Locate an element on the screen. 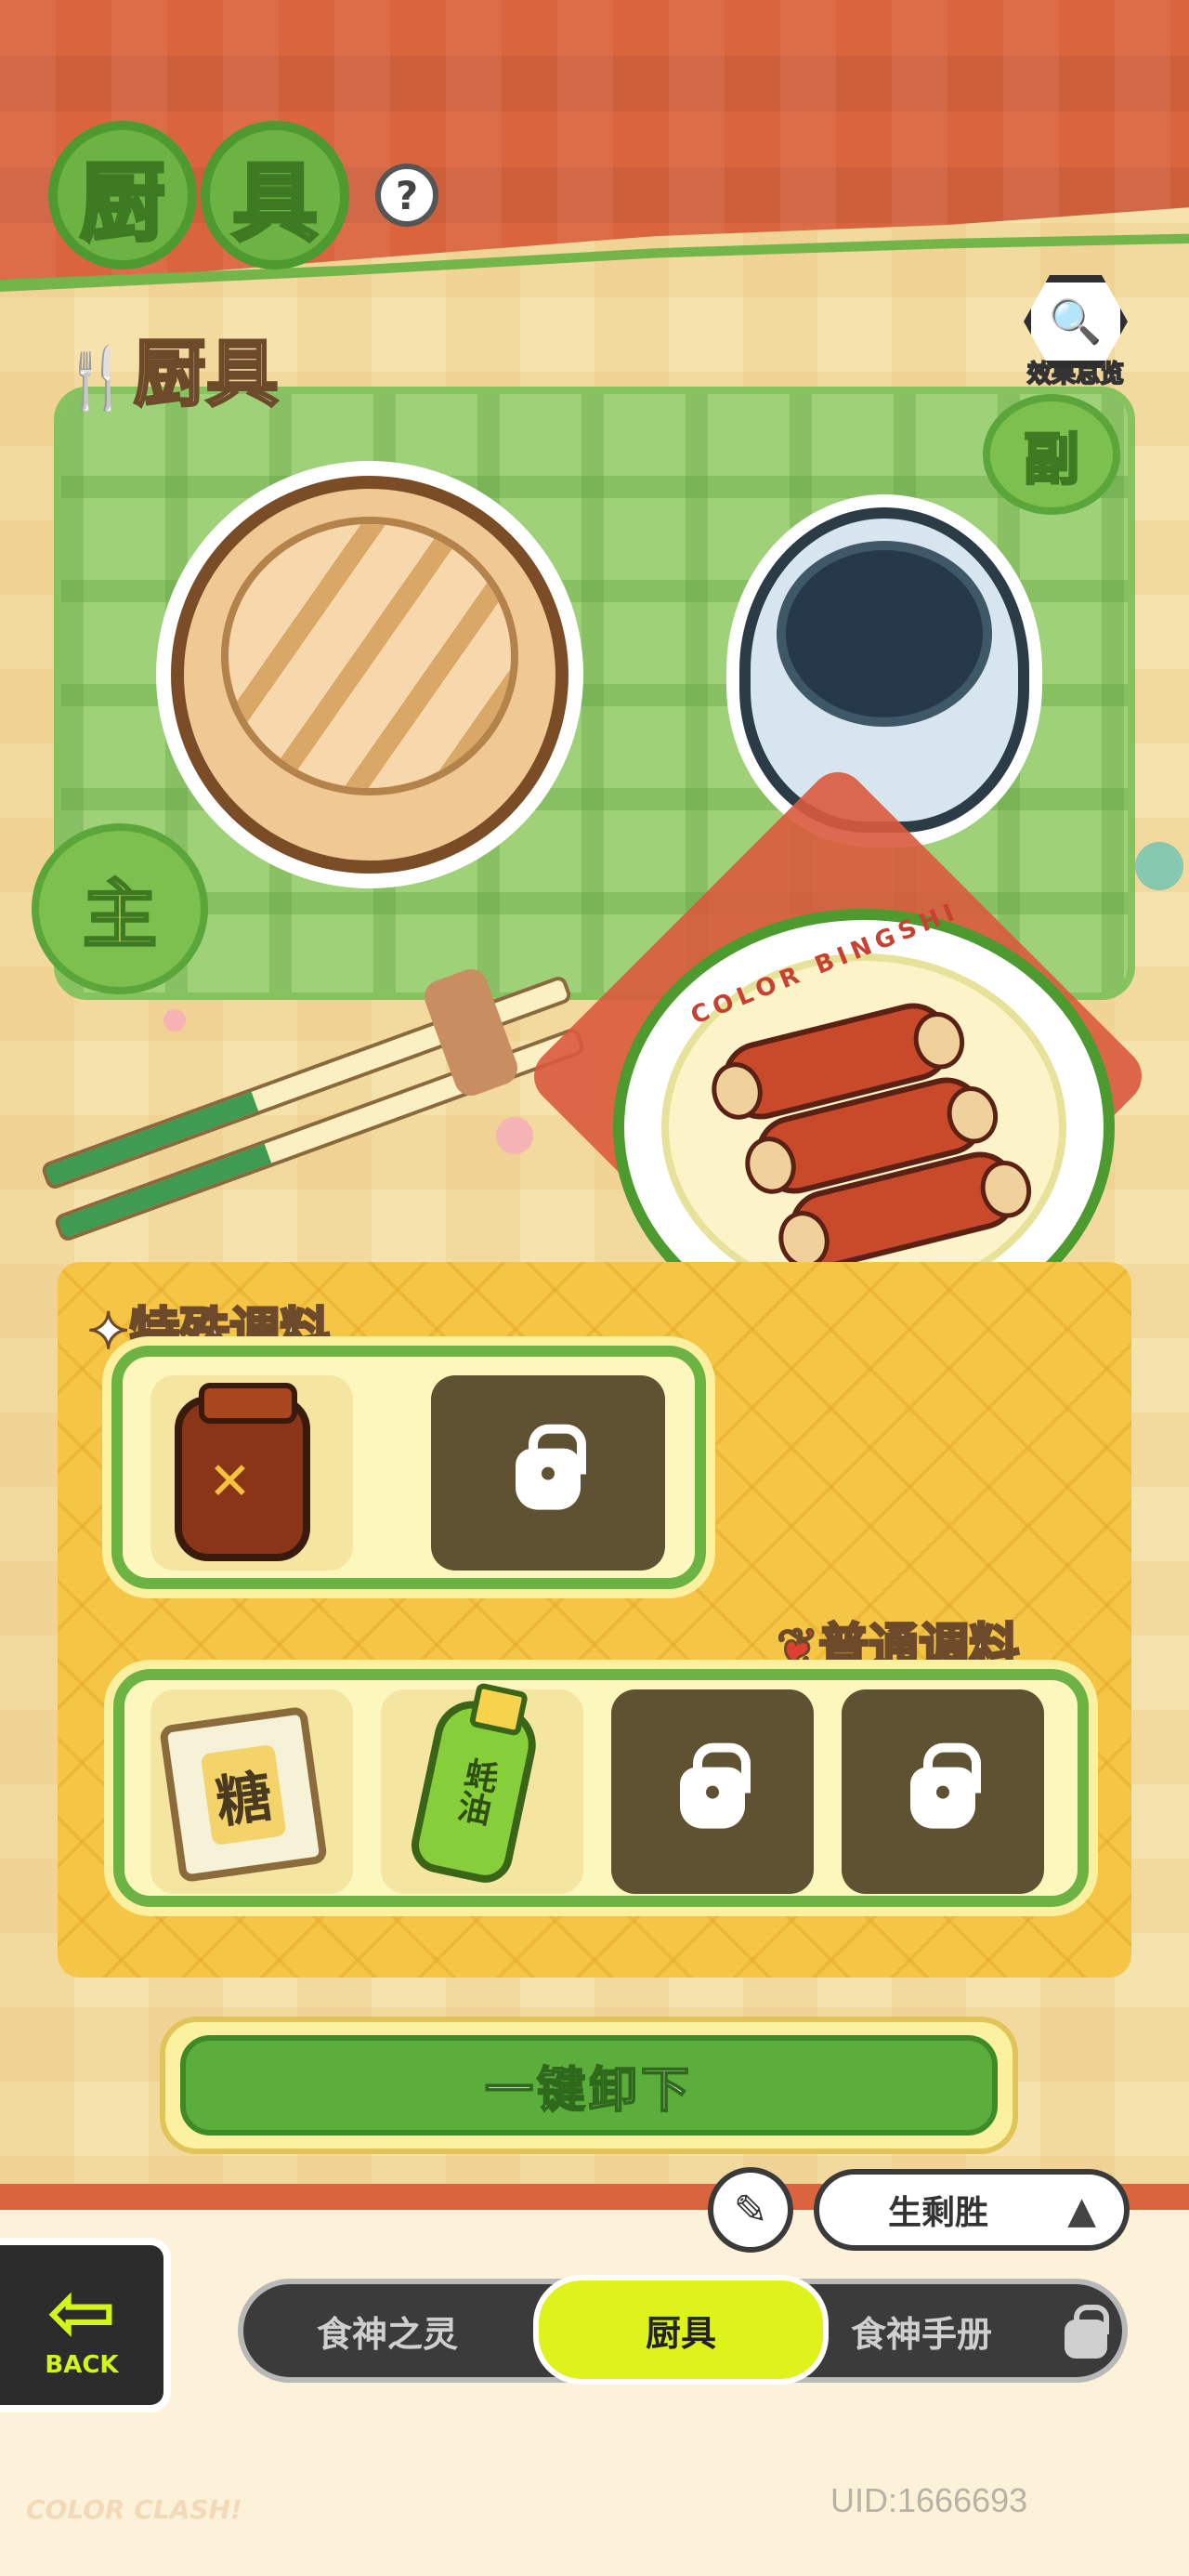 Image resolution: width=1189 pixels, height=2576 pixels. help-button: ? is located at coordinates (406, 195).